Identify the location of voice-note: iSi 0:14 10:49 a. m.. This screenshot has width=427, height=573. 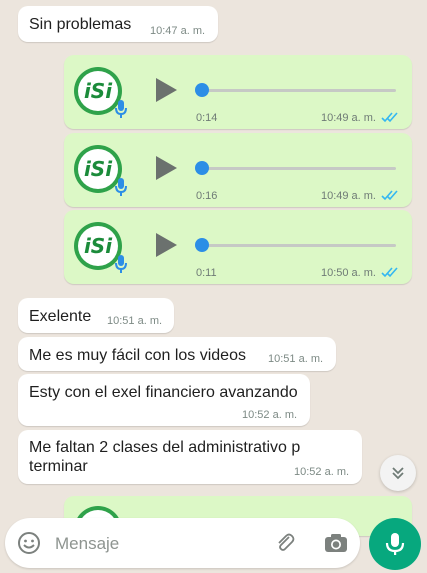
(238, 92).